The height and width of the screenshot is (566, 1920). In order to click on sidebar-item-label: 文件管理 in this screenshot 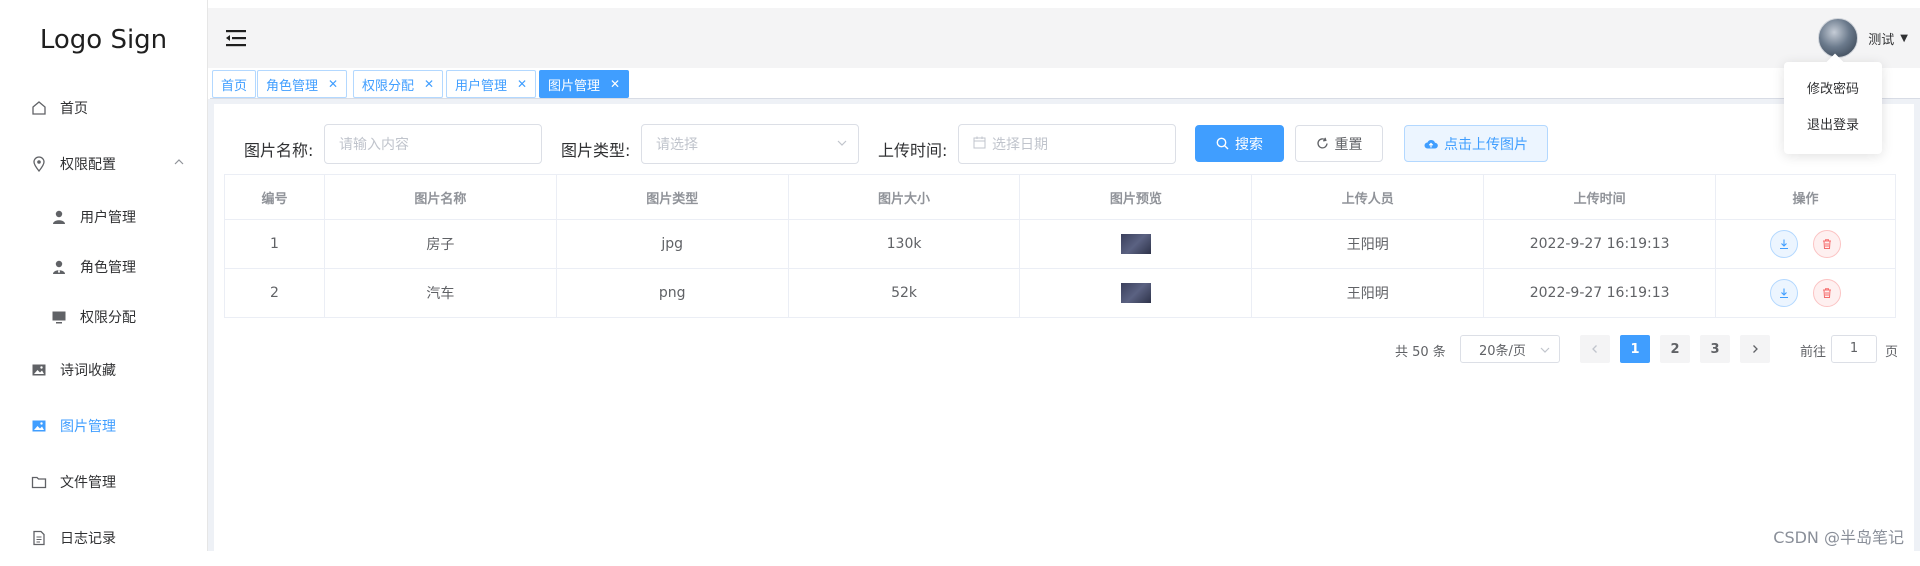, I will do `click(88, 483)`.